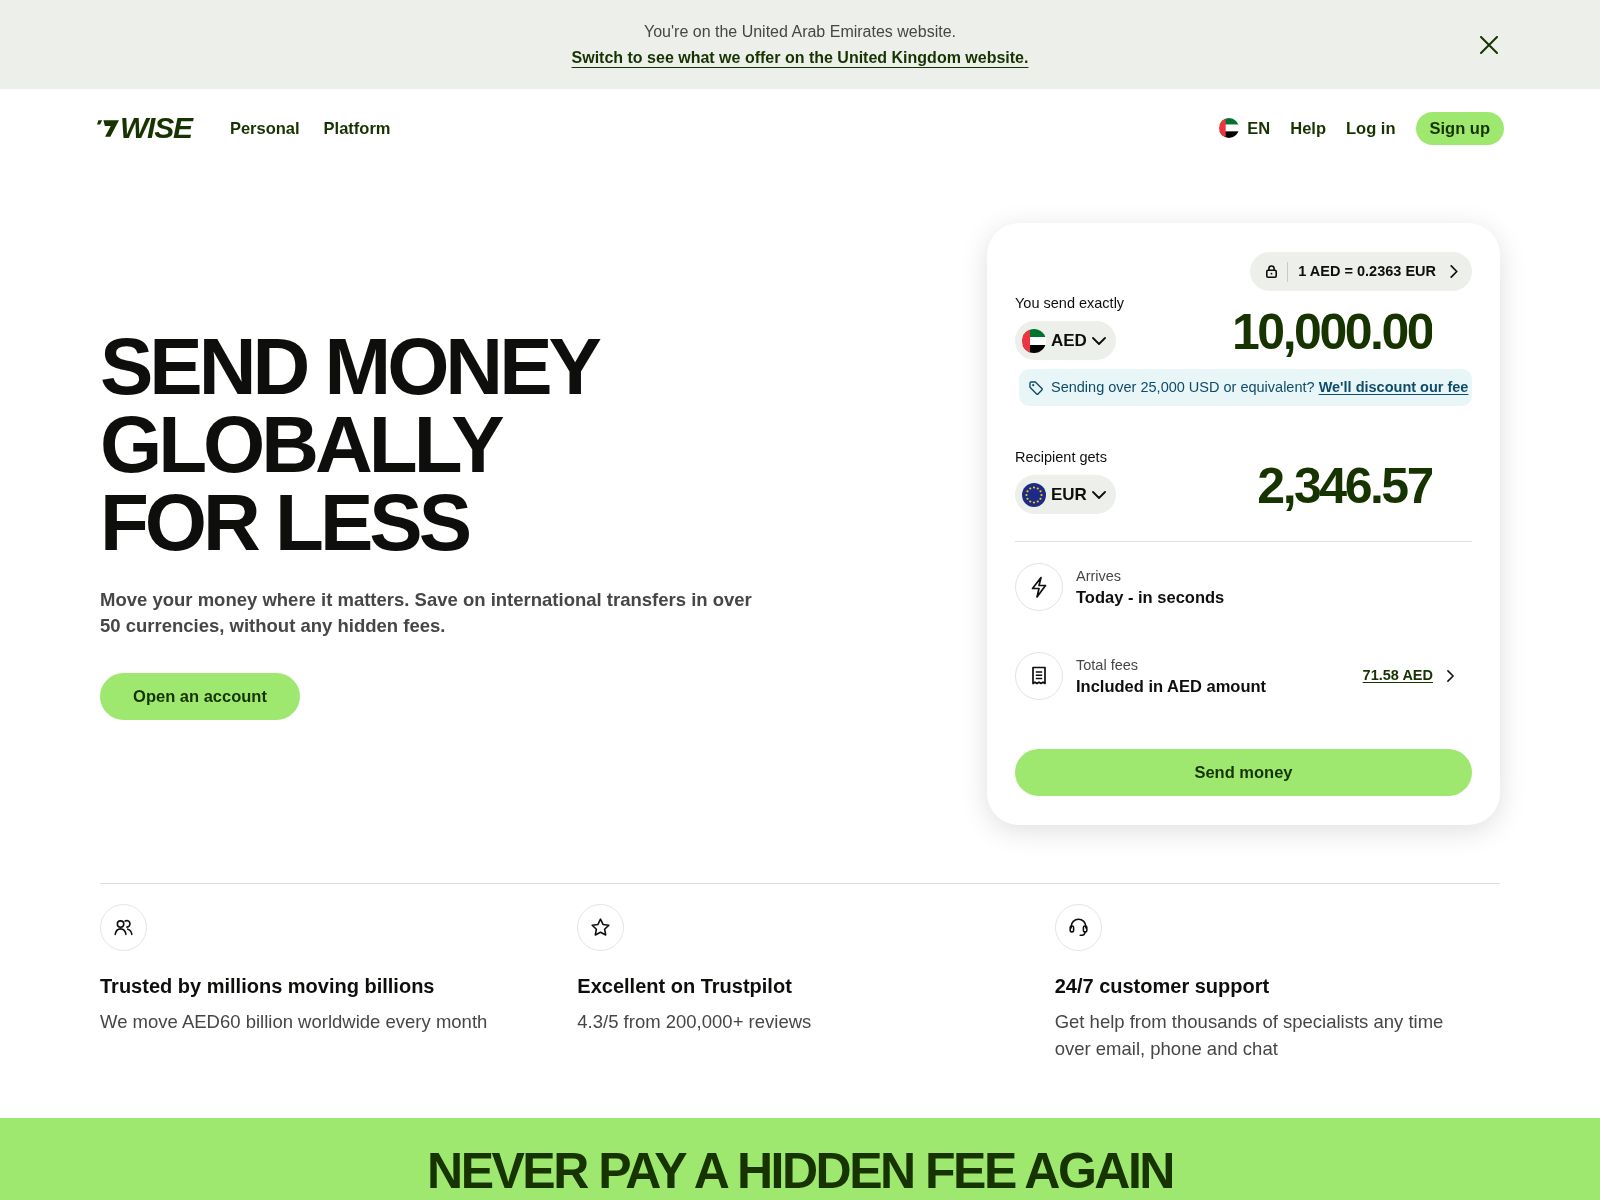  What do you see at coordinates (426, 613) in the screenshot?
I see `hero-description: Move your money where it matters. Save on international transfers in over 50 currencies, without any hidden fees.` at bounding box center [426, 613].